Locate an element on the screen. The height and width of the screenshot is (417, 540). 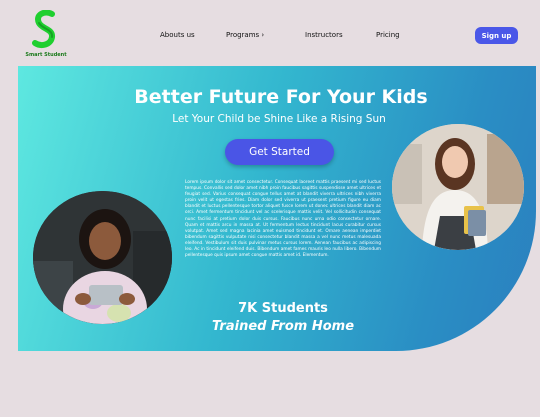
hero-title: Better Future For Your Kids is located at coordinates (281, 97).